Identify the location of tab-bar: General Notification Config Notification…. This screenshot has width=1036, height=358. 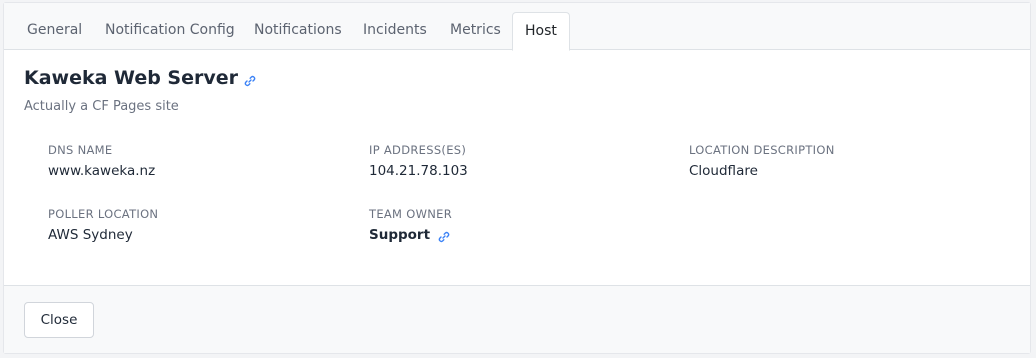
(517, 27).